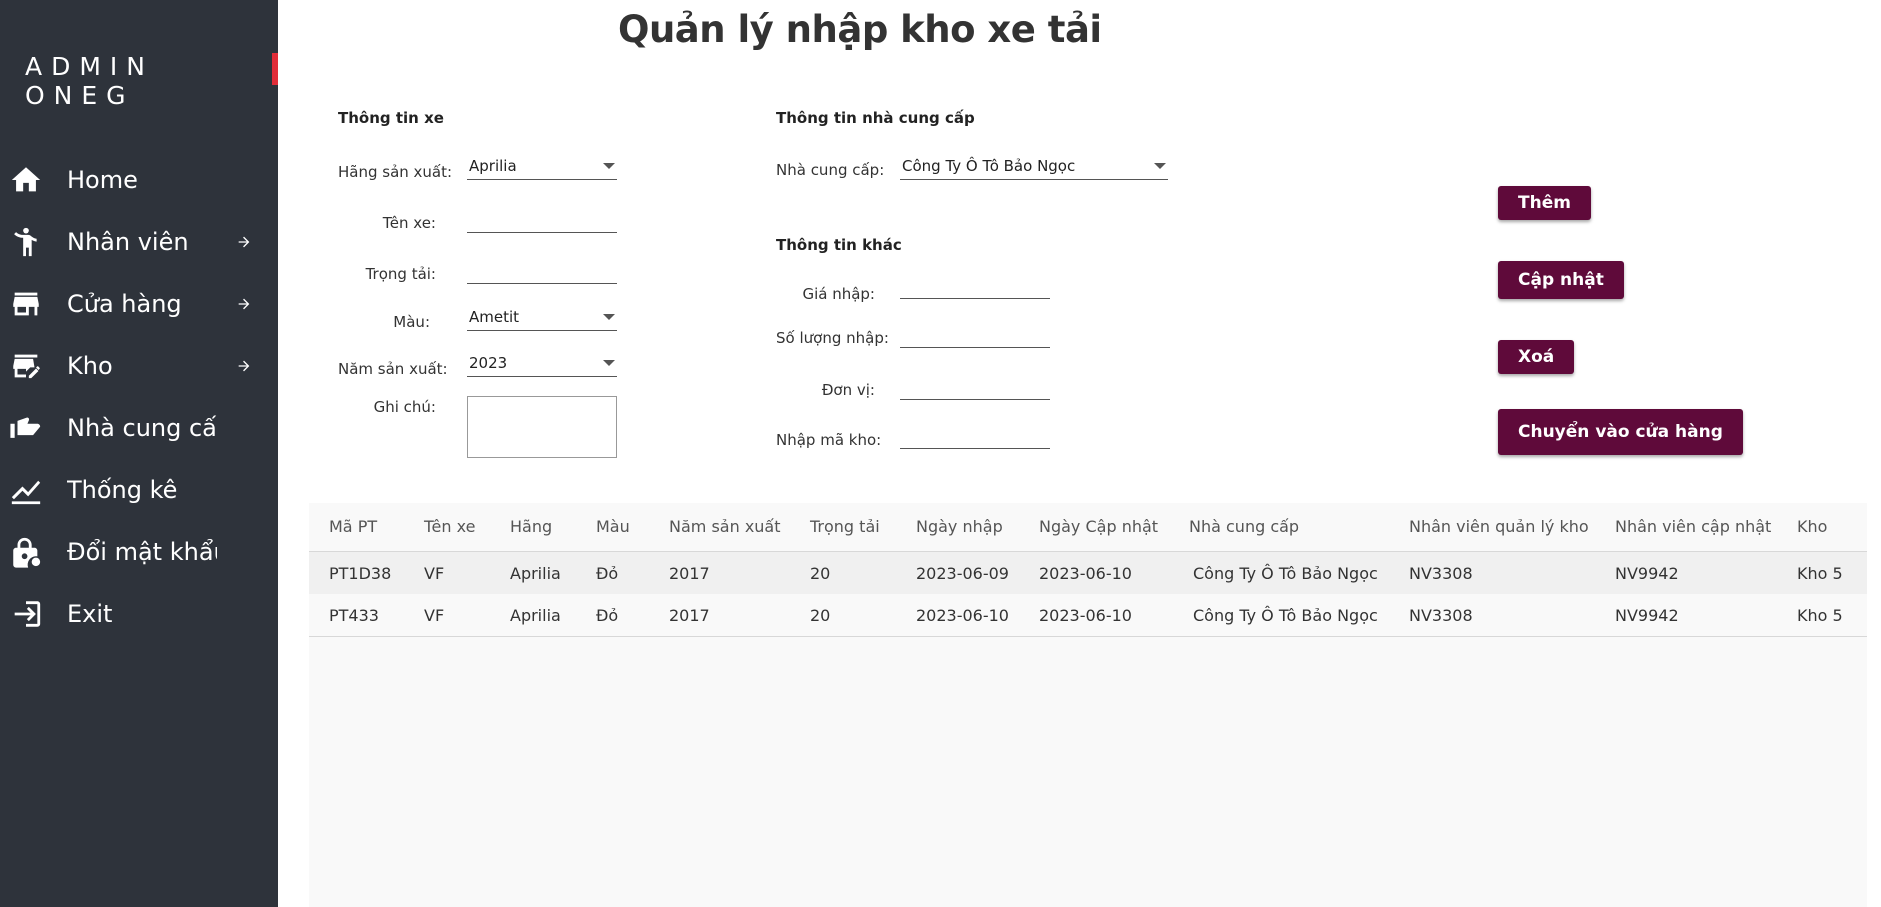 Image resolution: width=1881 pixels, height=907 pixels. I want to click on chart-icon, so click(26, 490).